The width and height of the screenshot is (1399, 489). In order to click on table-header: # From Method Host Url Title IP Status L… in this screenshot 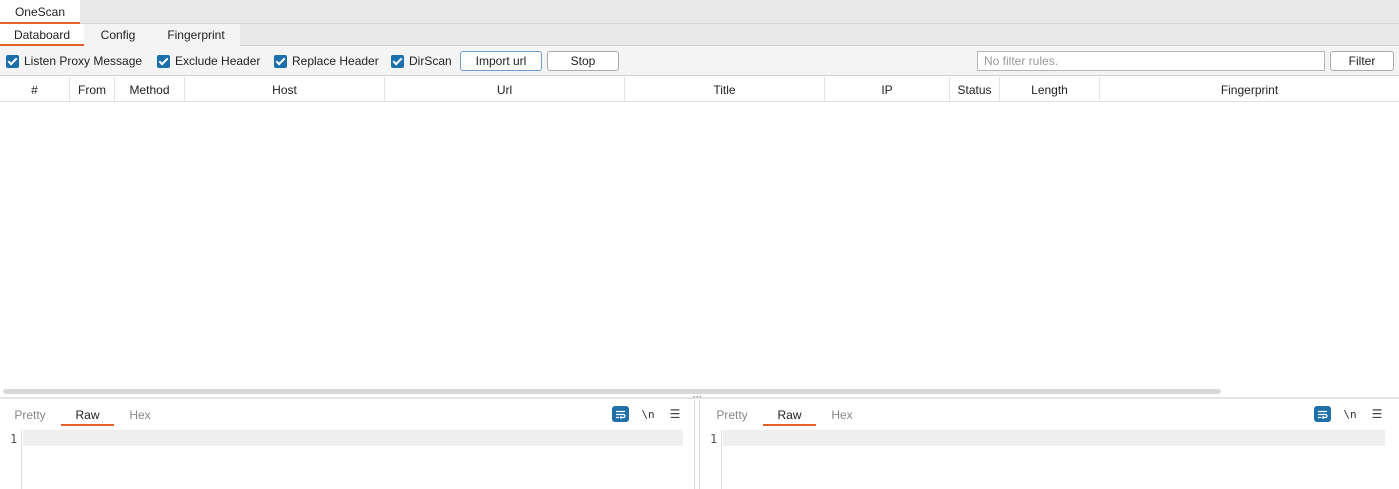, I will do `click(699, 89)`.